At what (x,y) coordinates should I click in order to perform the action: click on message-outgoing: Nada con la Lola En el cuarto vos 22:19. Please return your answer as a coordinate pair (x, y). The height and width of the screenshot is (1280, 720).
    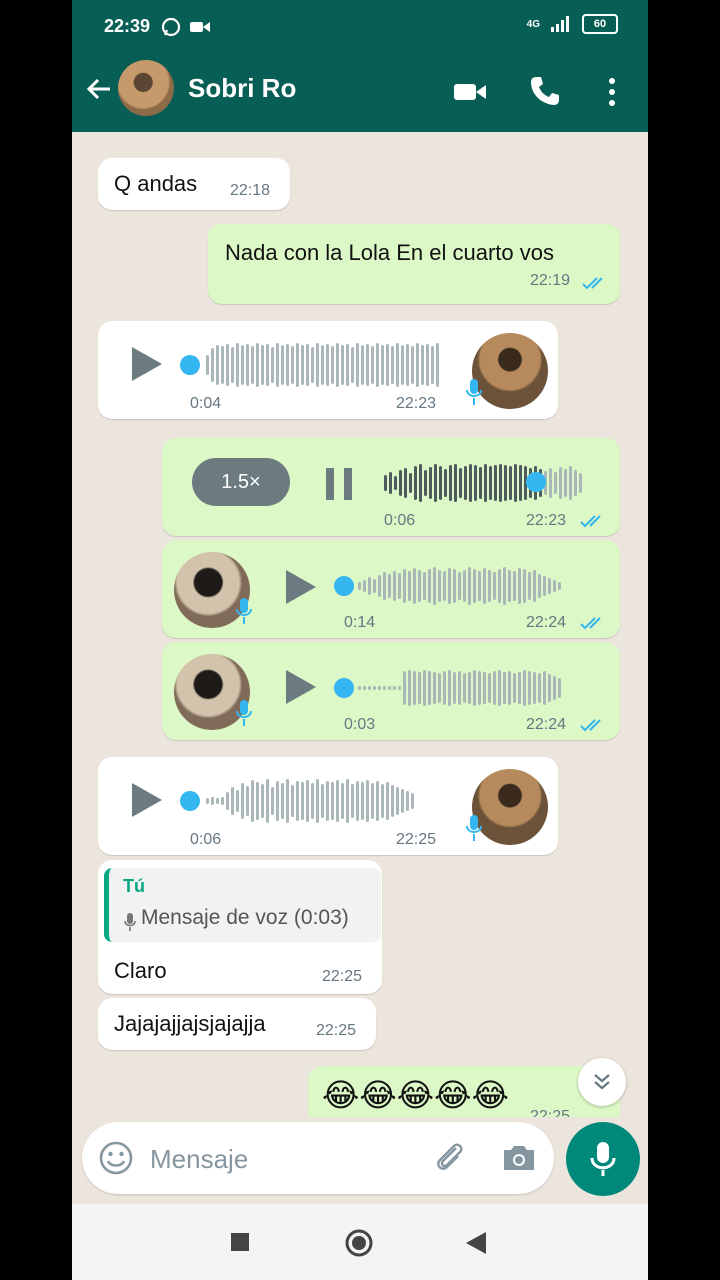
    Looking at the image, I should click on (414, 264).